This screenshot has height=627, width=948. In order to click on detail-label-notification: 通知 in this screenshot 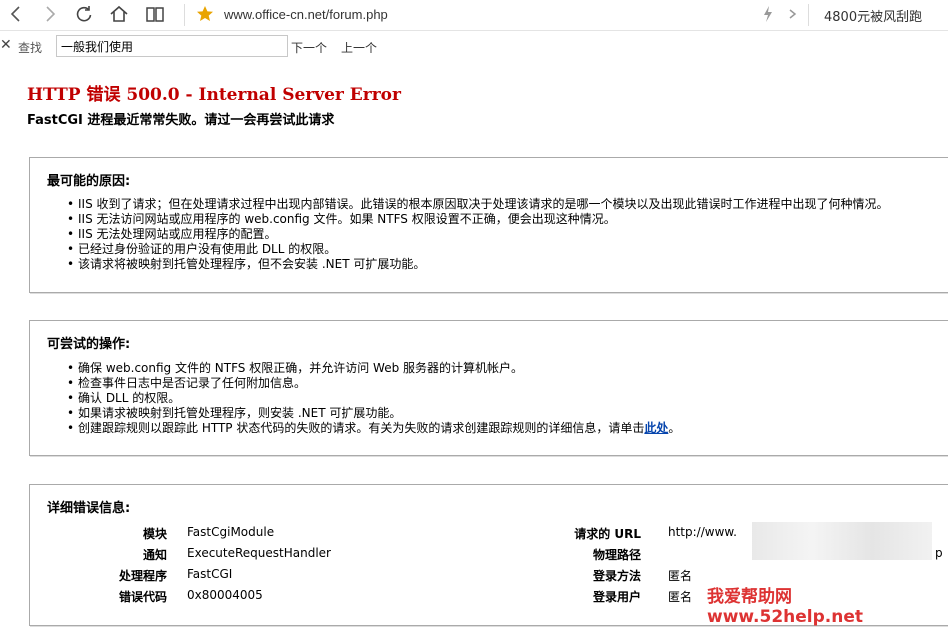, I will do `click(154, 555)`.